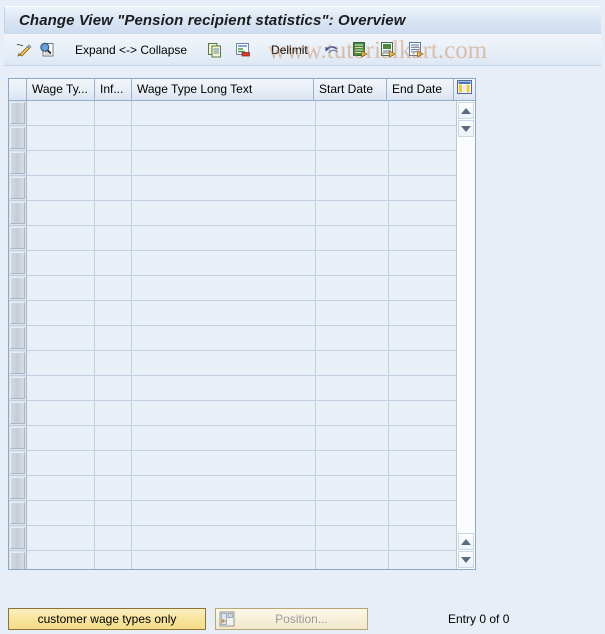 The height and width of the screenshot is (634, 605). I want to click on scroll-down-button-bottom, so click(466, 559).